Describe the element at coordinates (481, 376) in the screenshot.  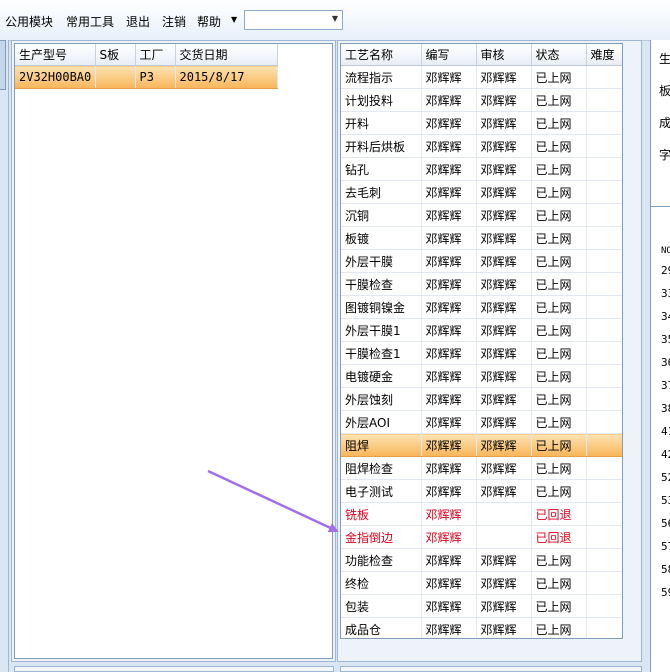
I see `process-row: 电镀硬金 邓辉辉 邓辉辉 已上网` at that location.